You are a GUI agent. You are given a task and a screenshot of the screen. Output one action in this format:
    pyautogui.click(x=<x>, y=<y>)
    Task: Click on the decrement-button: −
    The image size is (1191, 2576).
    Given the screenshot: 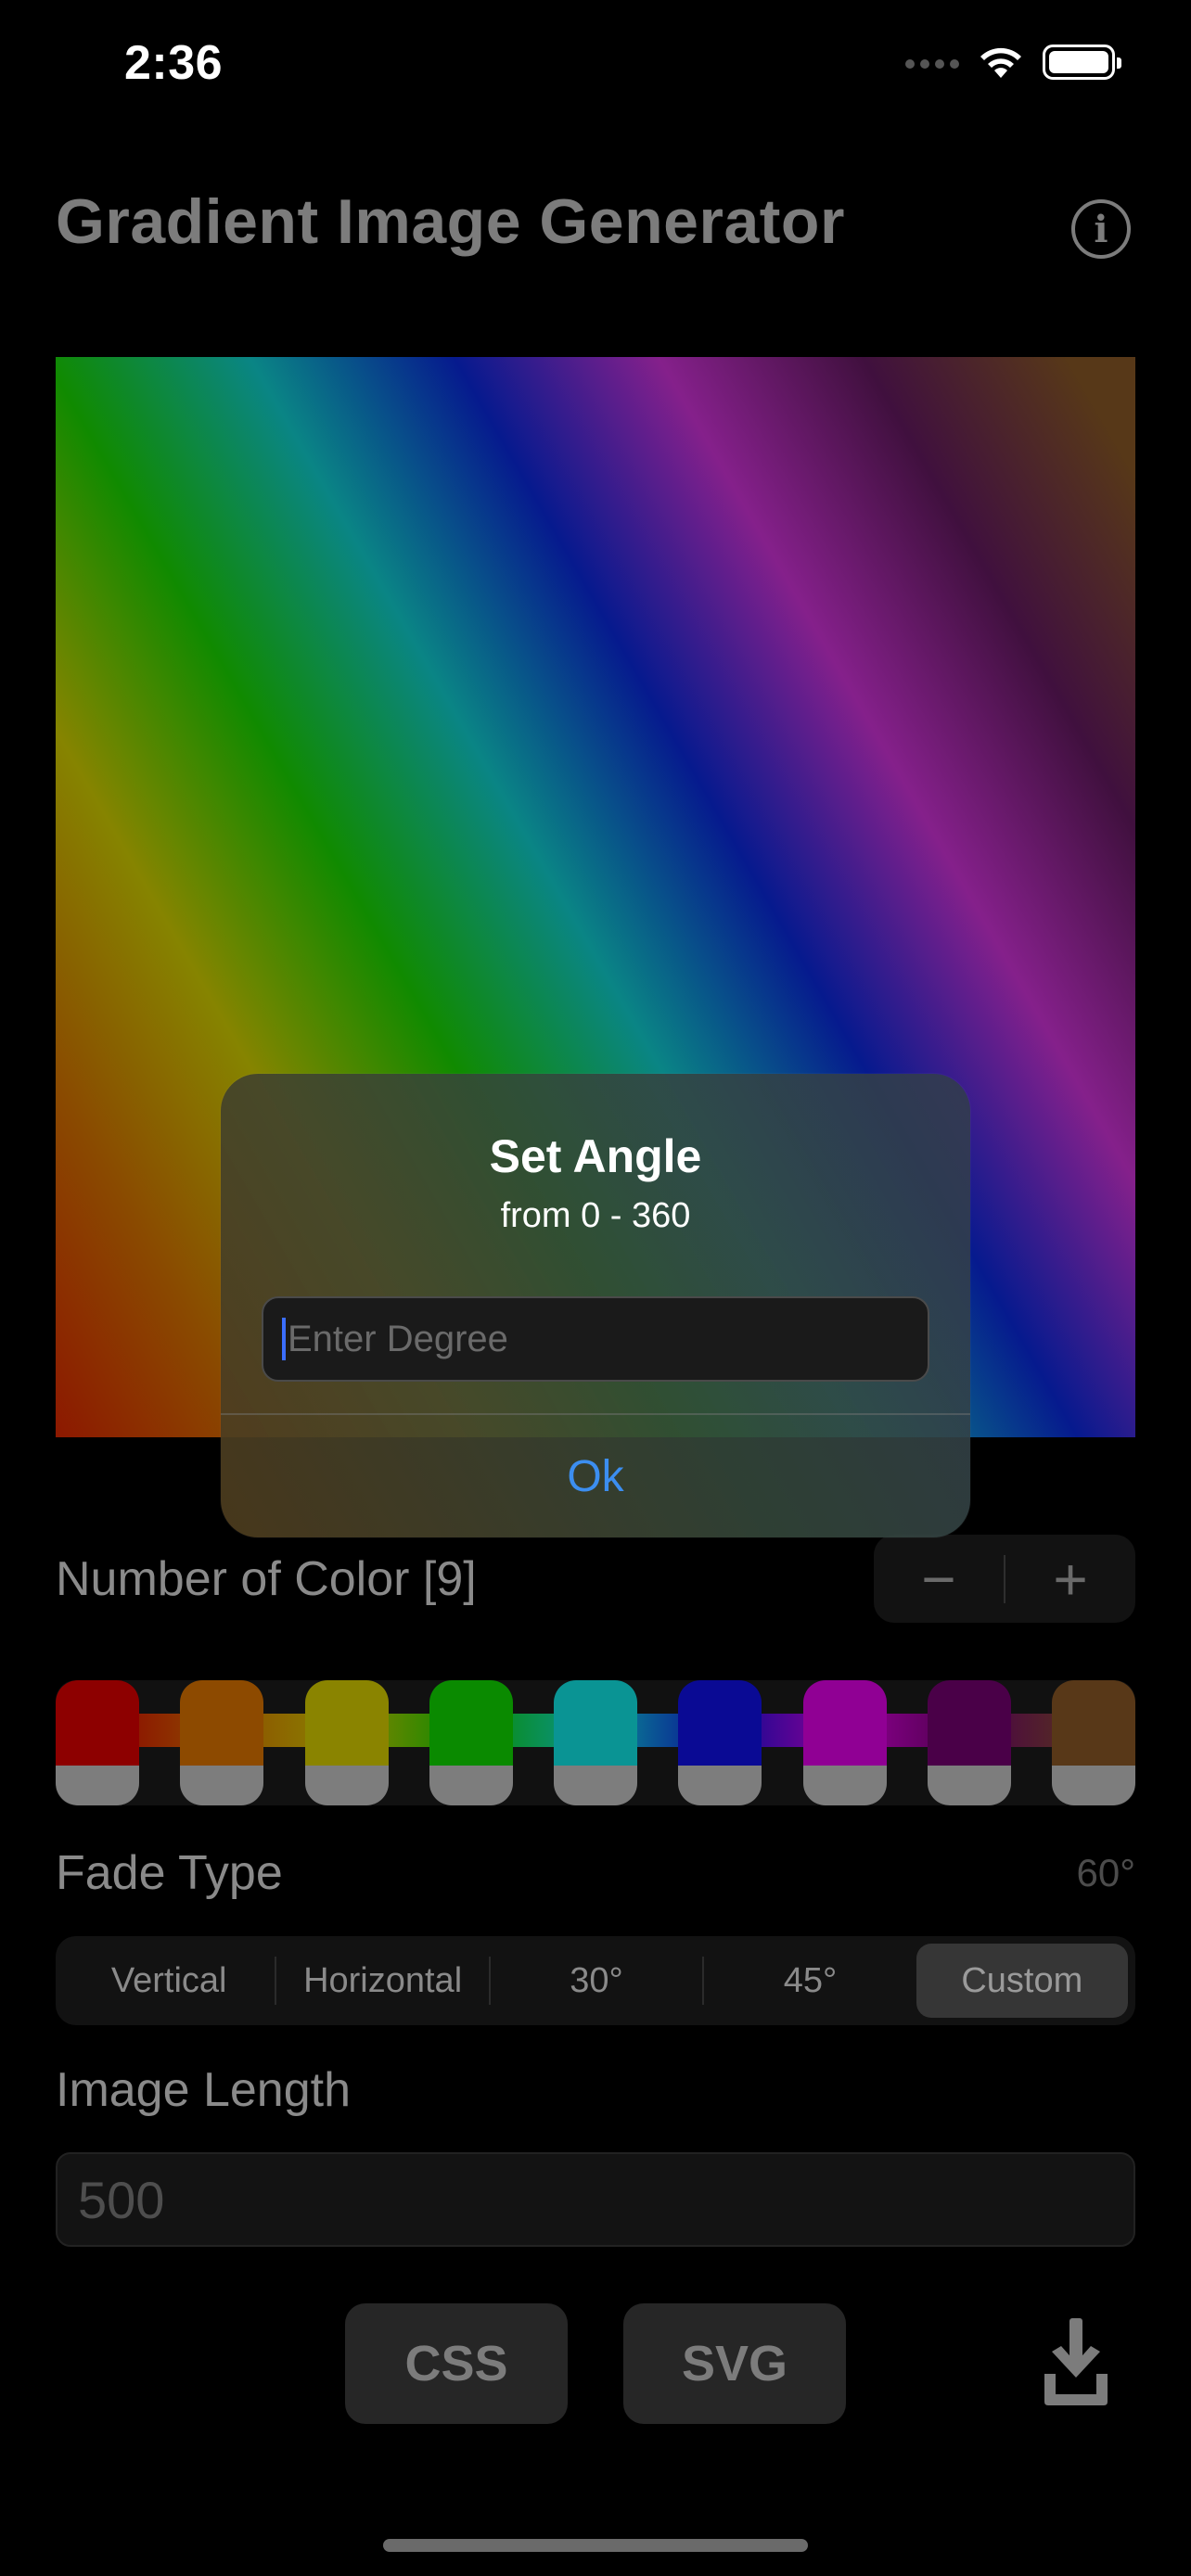 What is the action you would take?
    pyautogui.click(x=939, y=1579)
    